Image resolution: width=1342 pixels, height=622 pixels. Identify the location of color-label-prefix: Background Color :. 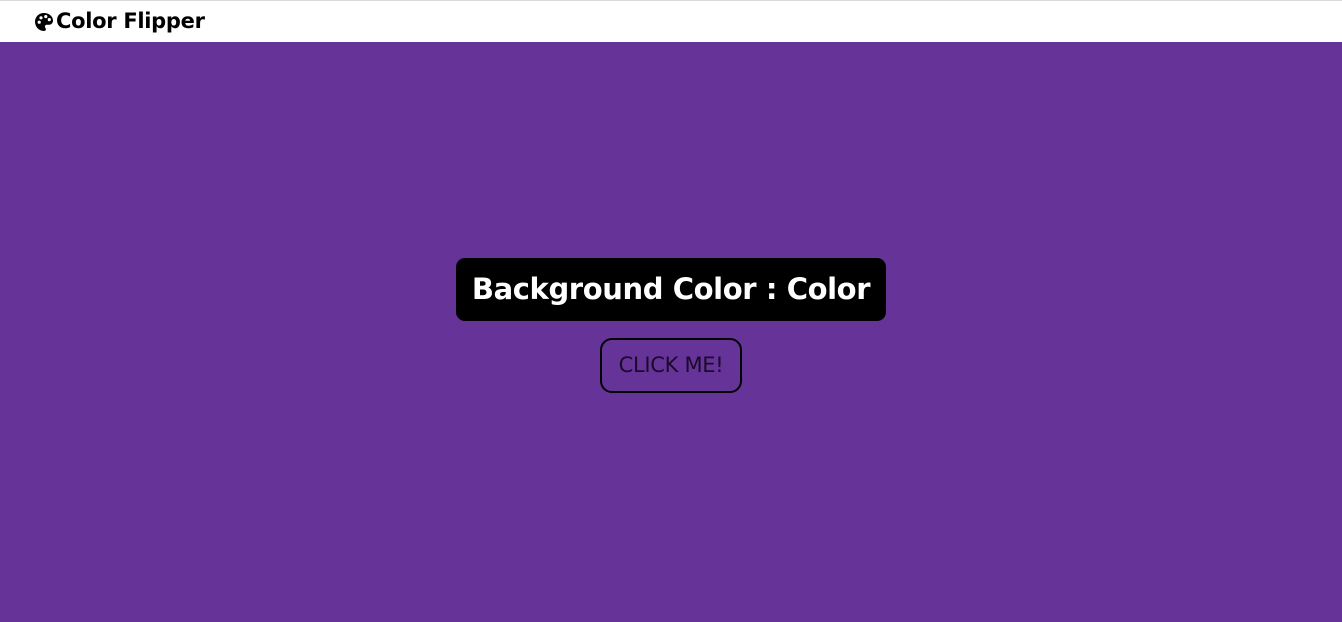
(629, 289).